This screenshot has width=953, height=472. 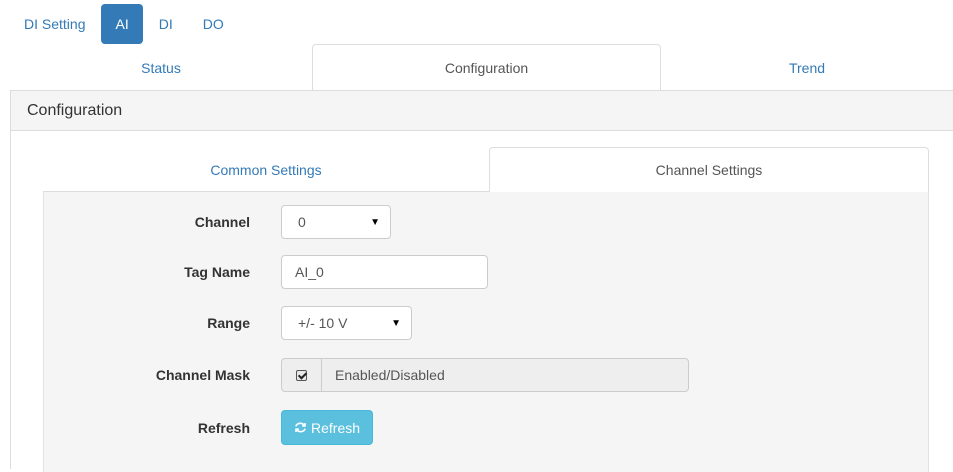 I want to click on checkbox-addon, so click(x=301, y=375).